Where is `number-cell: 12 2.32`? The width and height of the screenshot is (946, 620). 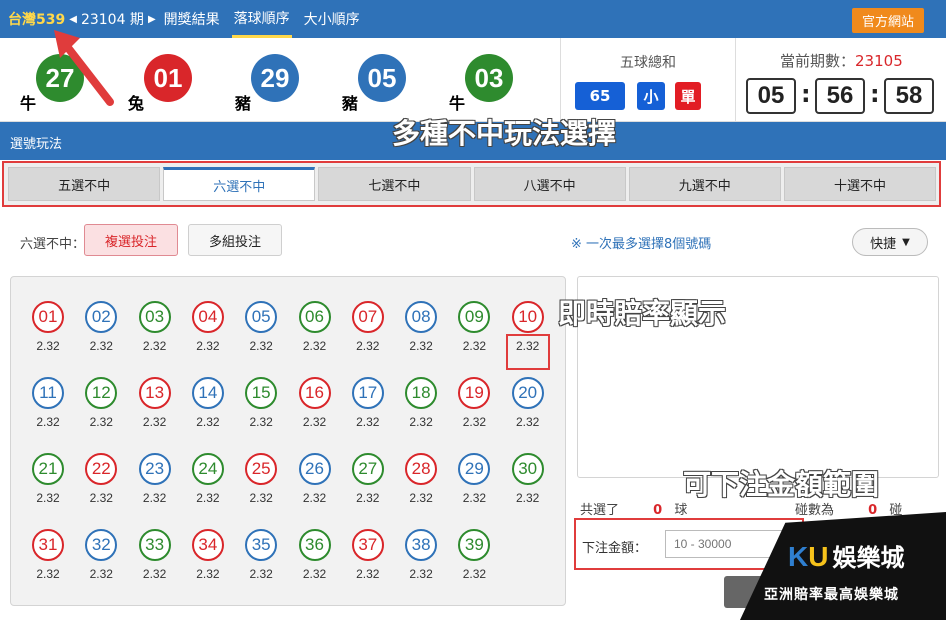 number-cell: 12 2.32 is located at coordinates (101, 403).